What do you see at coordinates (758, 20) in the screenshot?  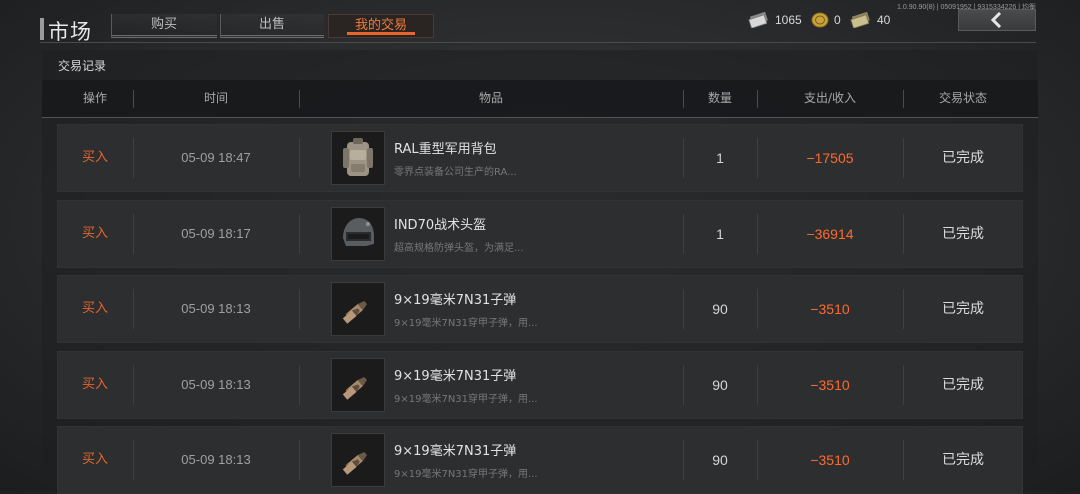 I see `cash-icon` at bounding box center [758, 20].